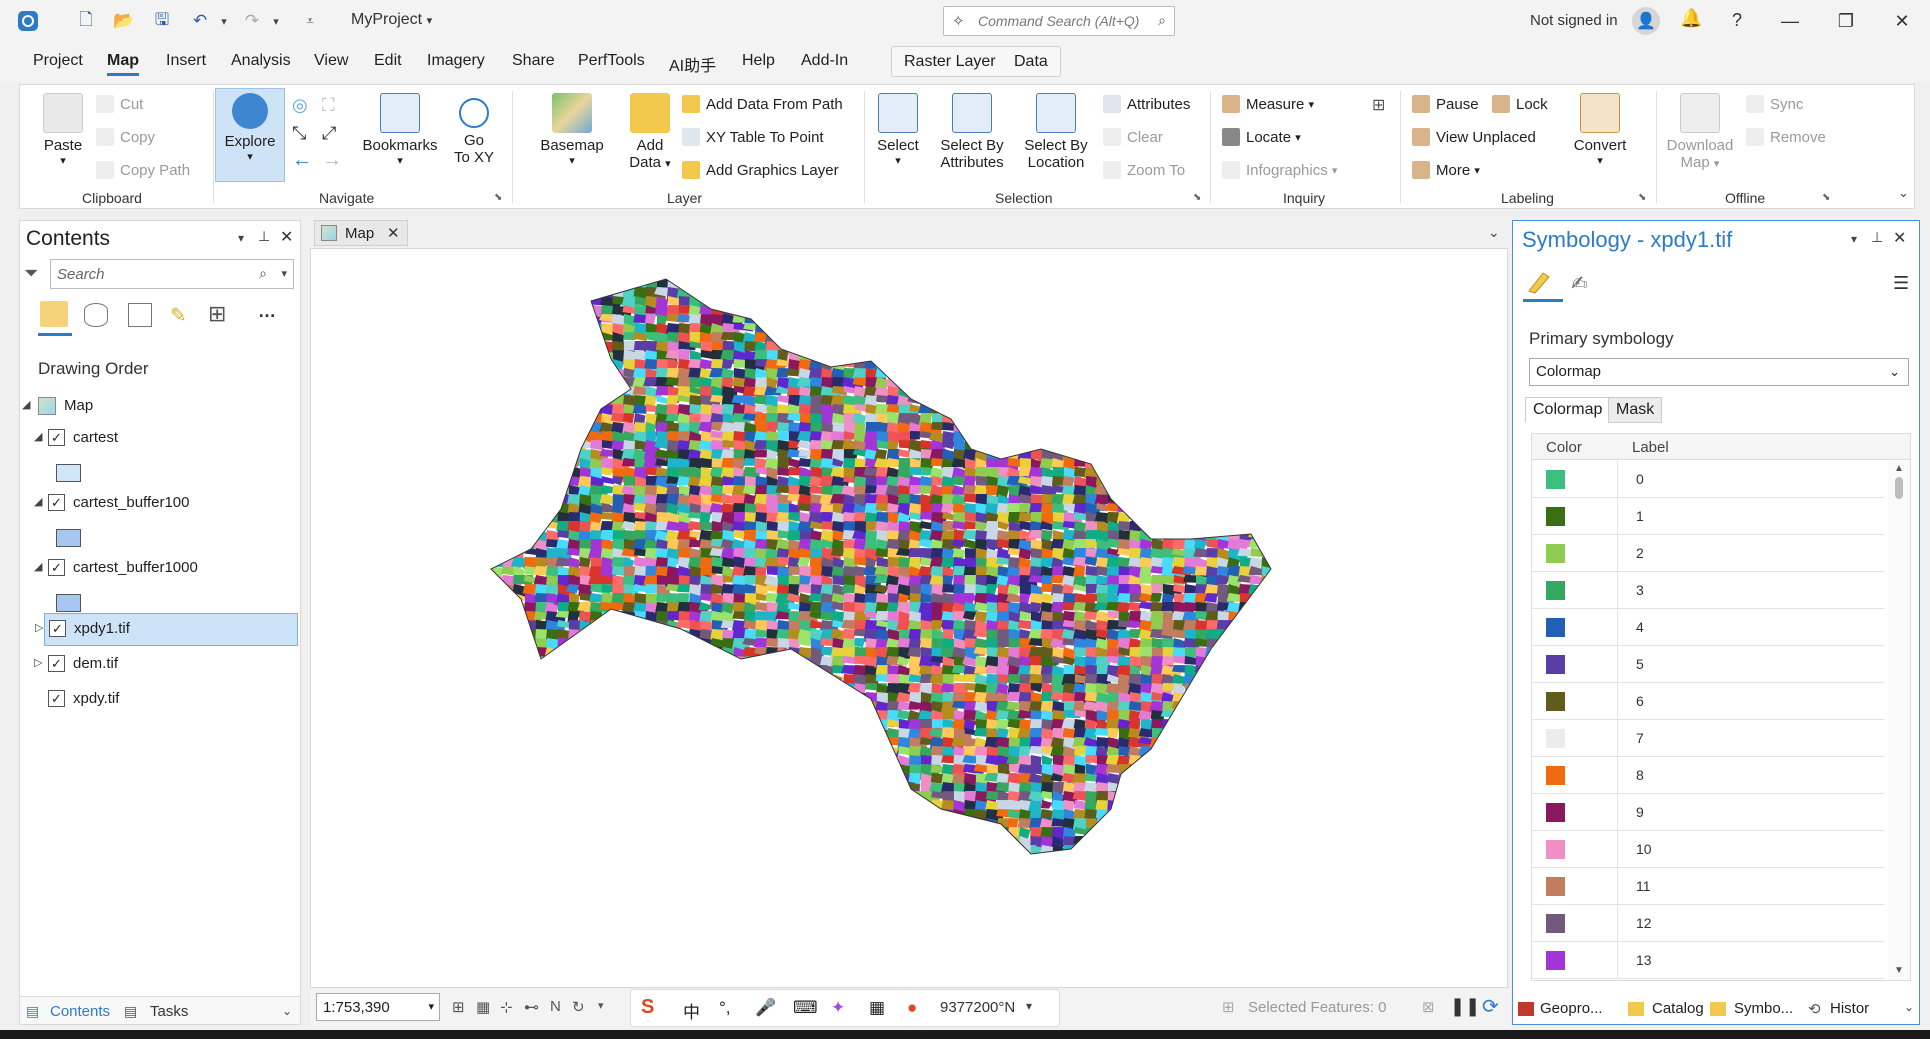 This screenshot has width=1930, height=1039. Describe the element at coordinates (125, 137) in the screenshot. I see `copy-button: Copy` at that location.